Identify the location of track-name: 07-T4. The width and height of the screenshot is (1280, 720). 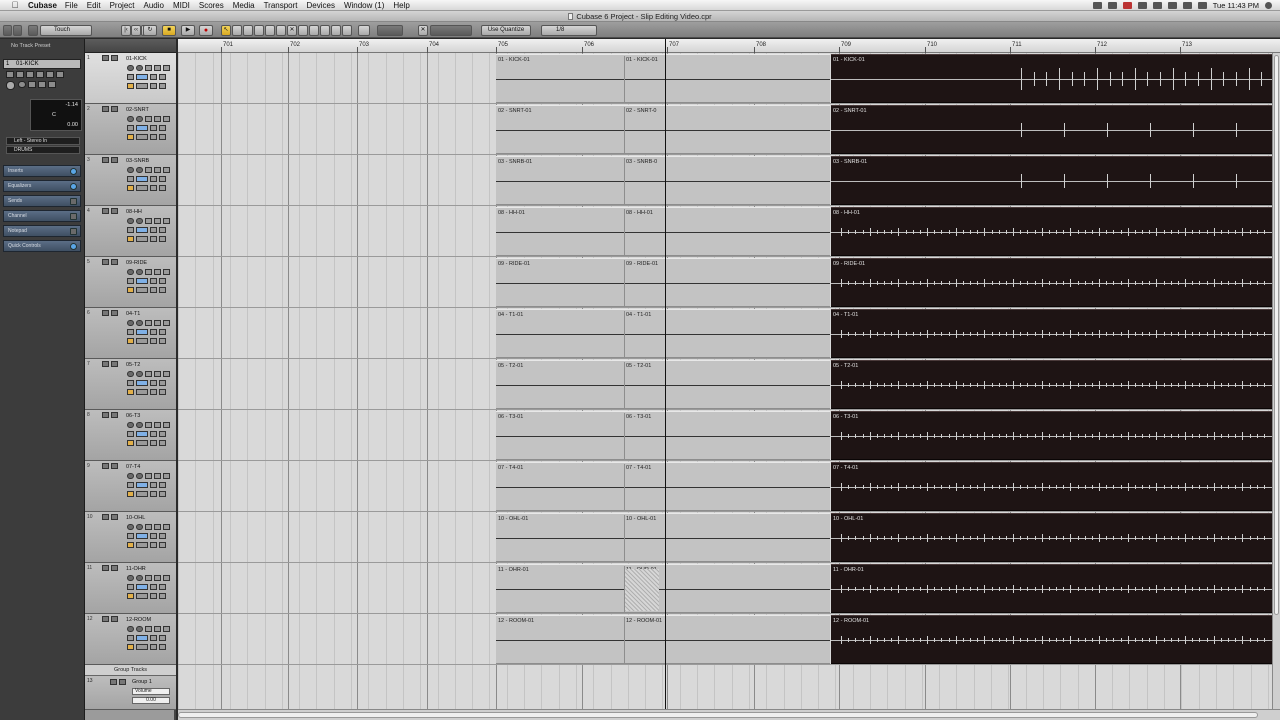
(133, 467).